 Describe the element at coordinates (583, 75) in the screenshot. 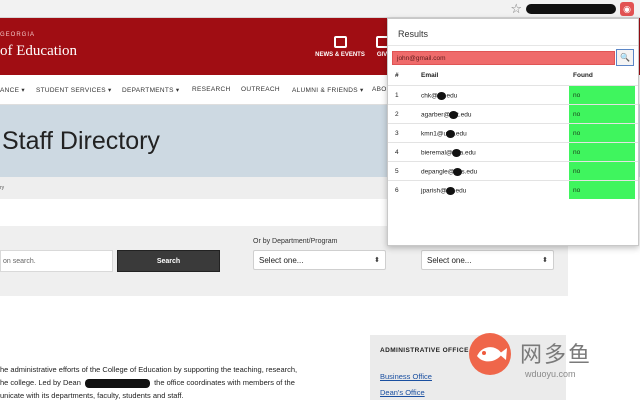

I see `column-header-found: Found` at that location.